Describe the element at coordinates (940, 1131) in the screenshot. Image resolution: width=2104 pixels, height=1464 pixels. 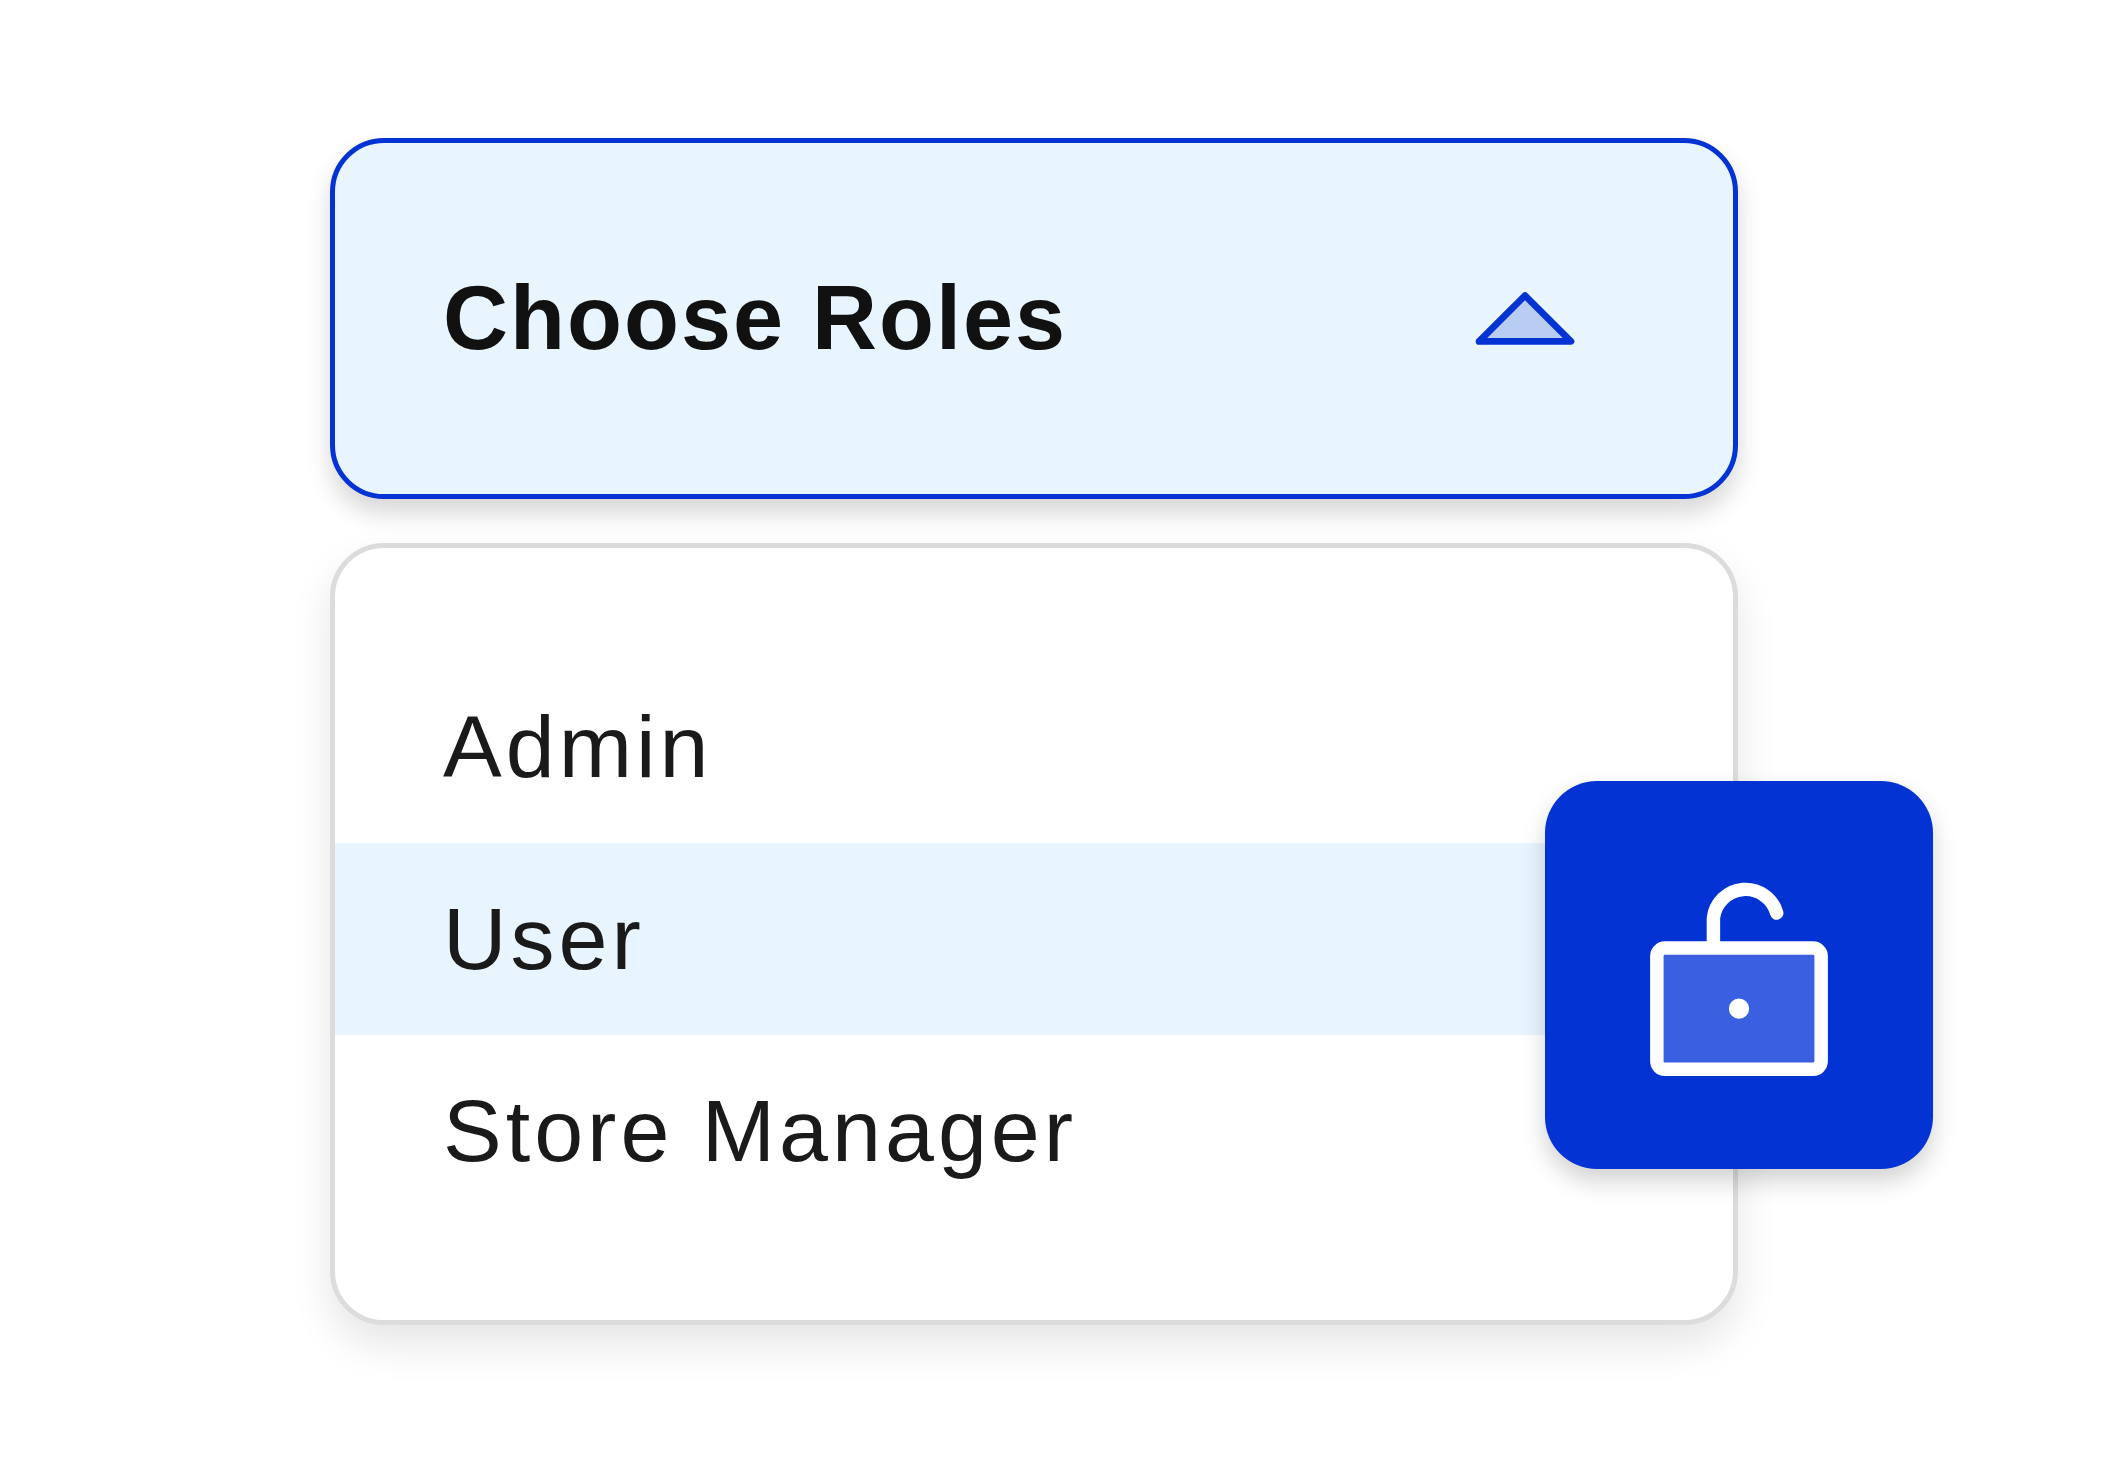
I see `role-option: Store Manager` at that location.